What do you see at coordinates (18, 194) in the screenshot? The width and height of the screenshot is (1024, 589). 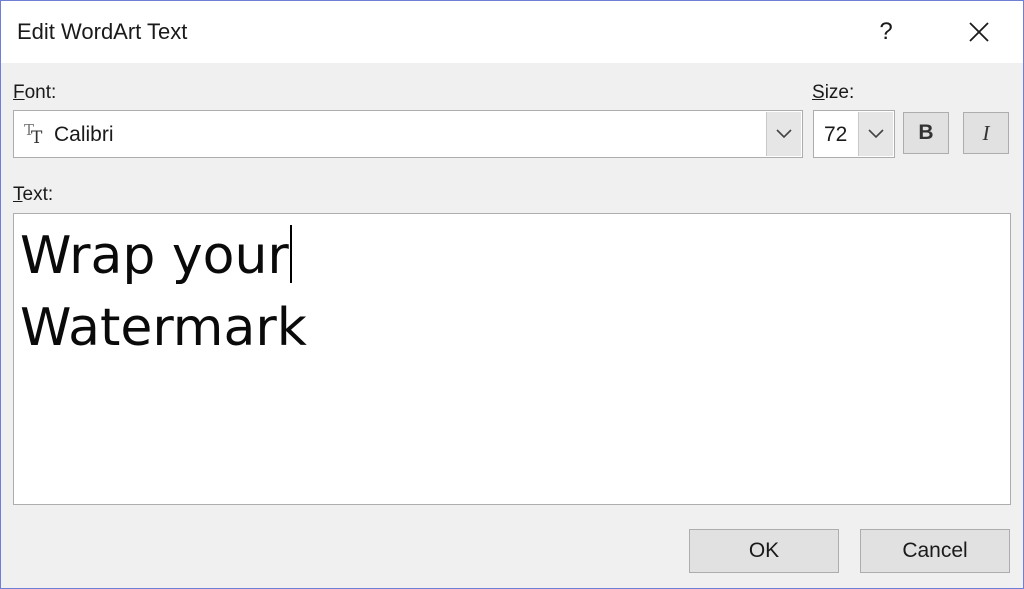 I see `text-label-accel: T` at bounding box center [18, 194].